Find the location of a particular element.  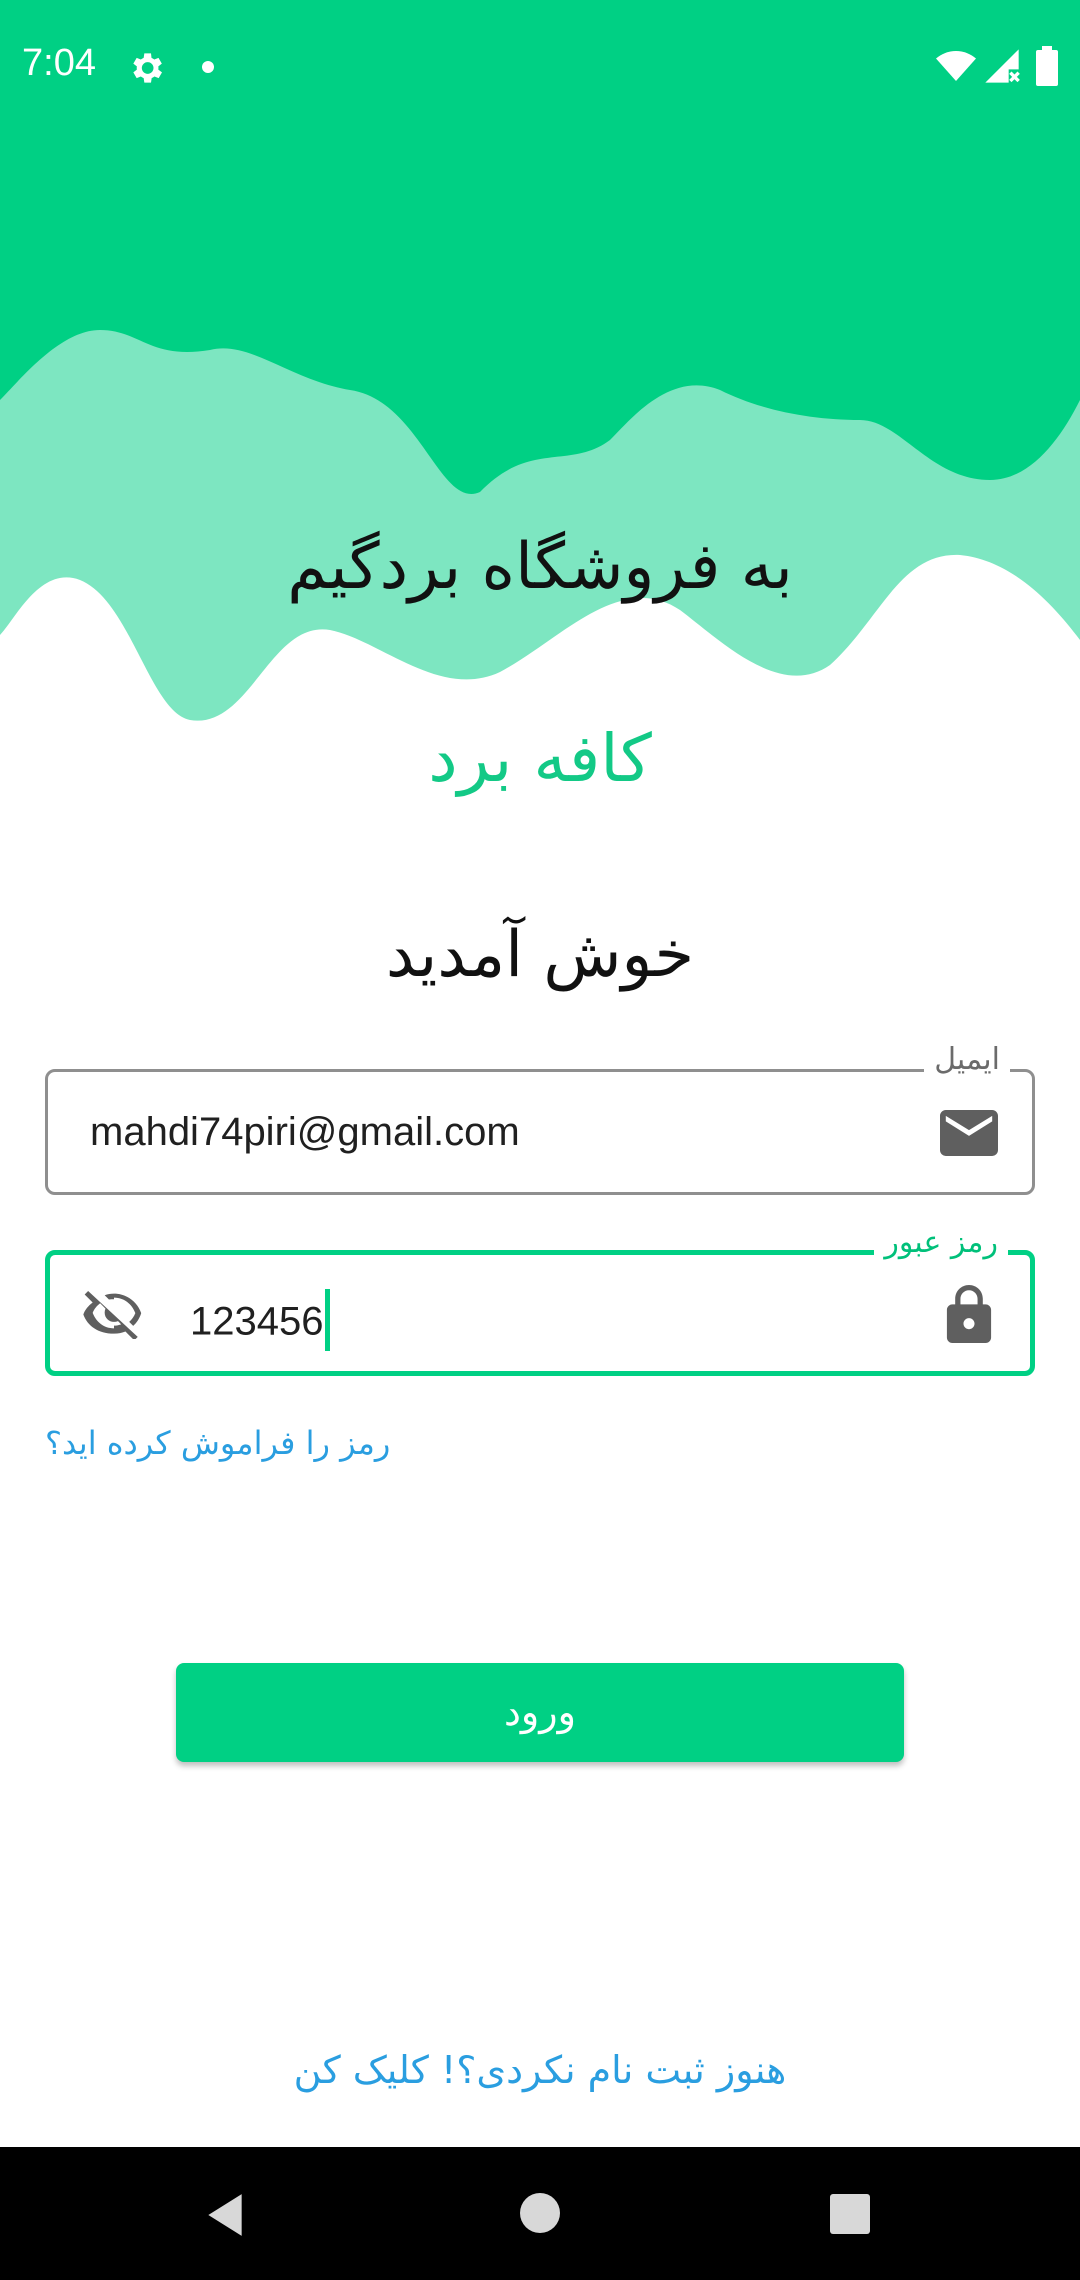

email-label: ایمیل is located at coordinates (967, 1059).